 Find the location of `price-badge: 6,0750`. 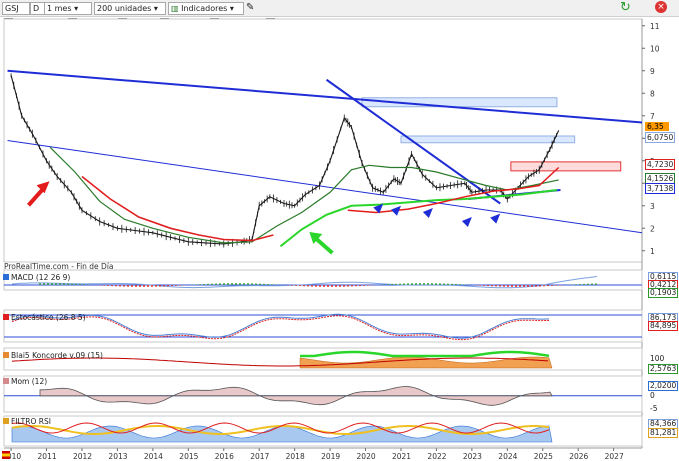

price-badge: 6,0750 is located at coordinates (660, 137).